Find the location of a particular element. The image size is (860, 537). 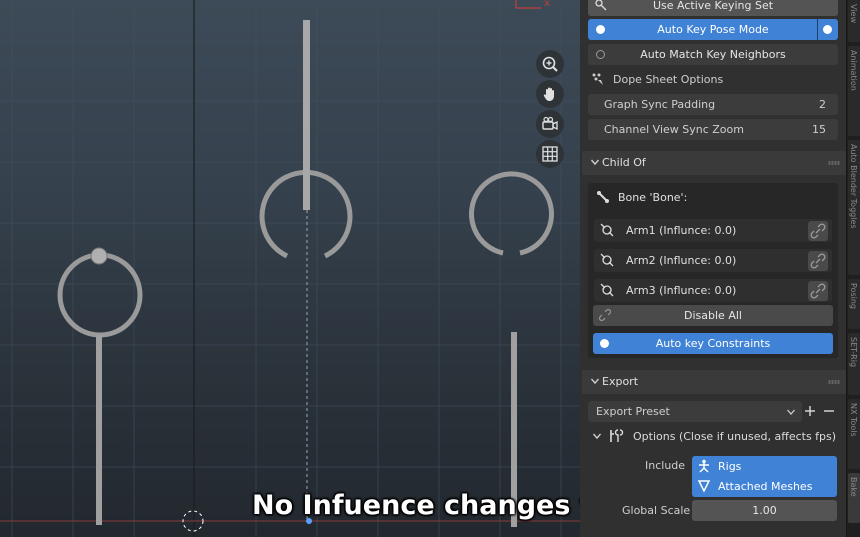

tools-icon is located at coordinates (617, 435).